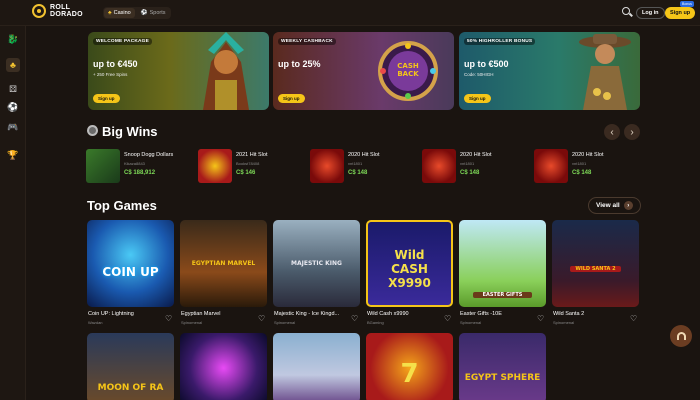 The height and width of the screenshot is (400, 700). What do you see at coordinates (92, 130) in the screenshot?
I see `big-wins-icon` at bounding box center [92, 130].